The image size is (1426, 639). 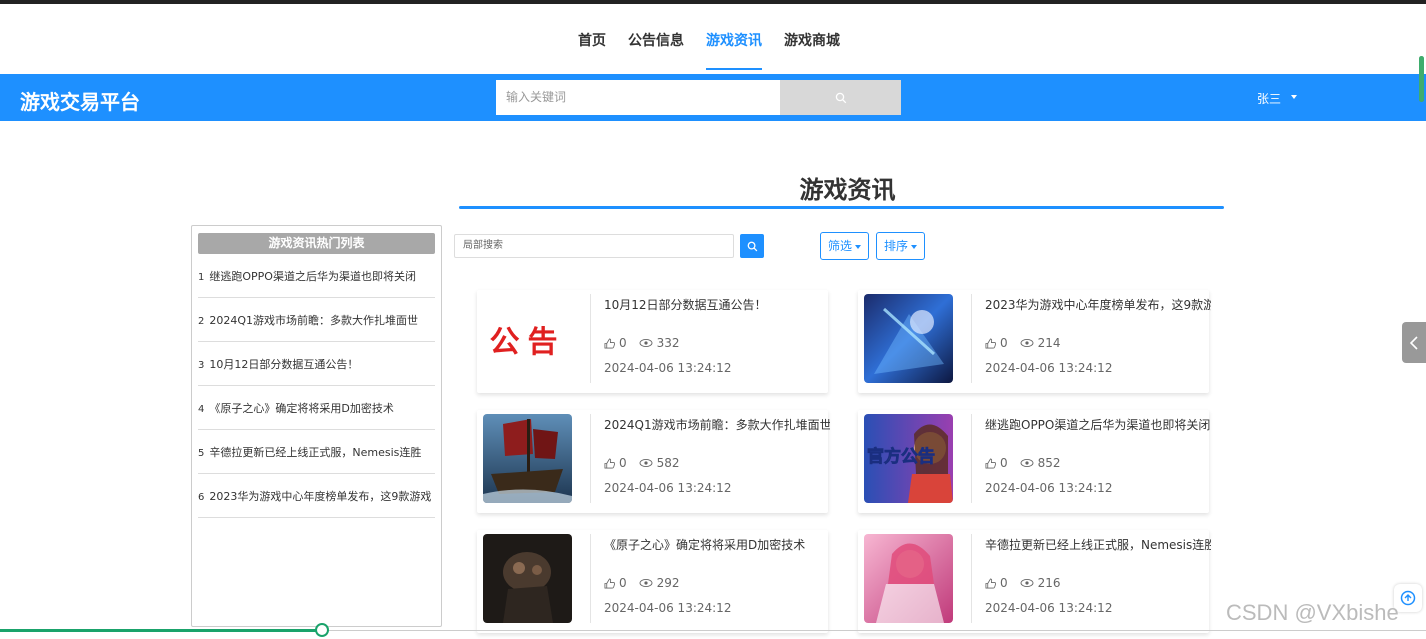 What do you see at coordinates (668, 583) in the screenshot?
I see `card-views: 292` at bounding box center [668, 583].